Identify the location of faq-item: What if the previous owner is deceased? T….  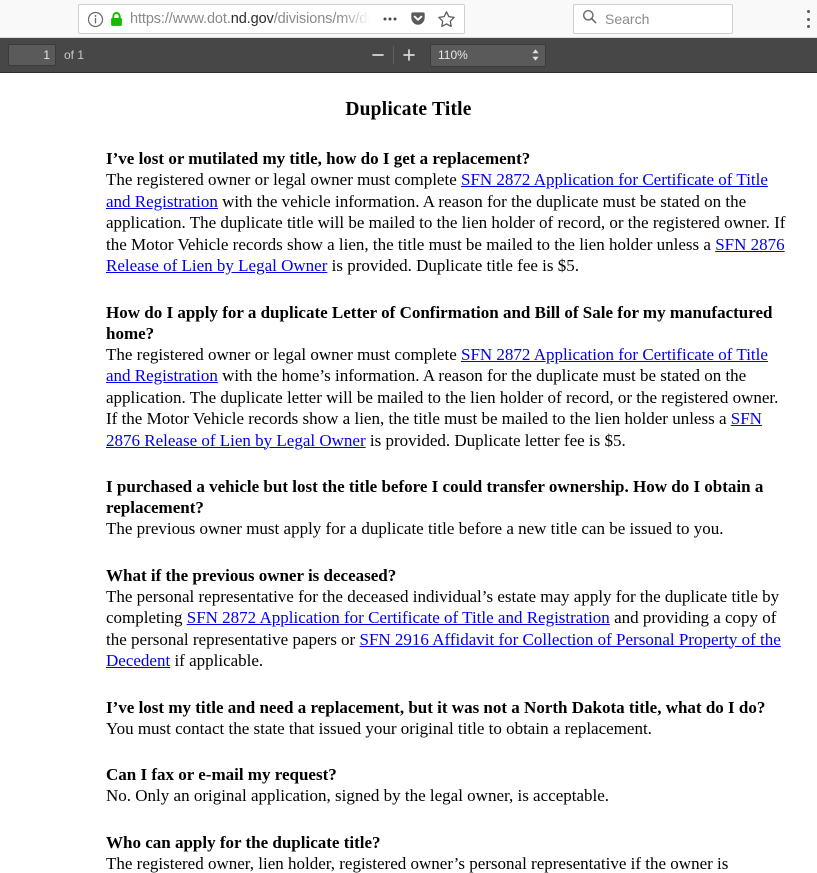
(448, 618).